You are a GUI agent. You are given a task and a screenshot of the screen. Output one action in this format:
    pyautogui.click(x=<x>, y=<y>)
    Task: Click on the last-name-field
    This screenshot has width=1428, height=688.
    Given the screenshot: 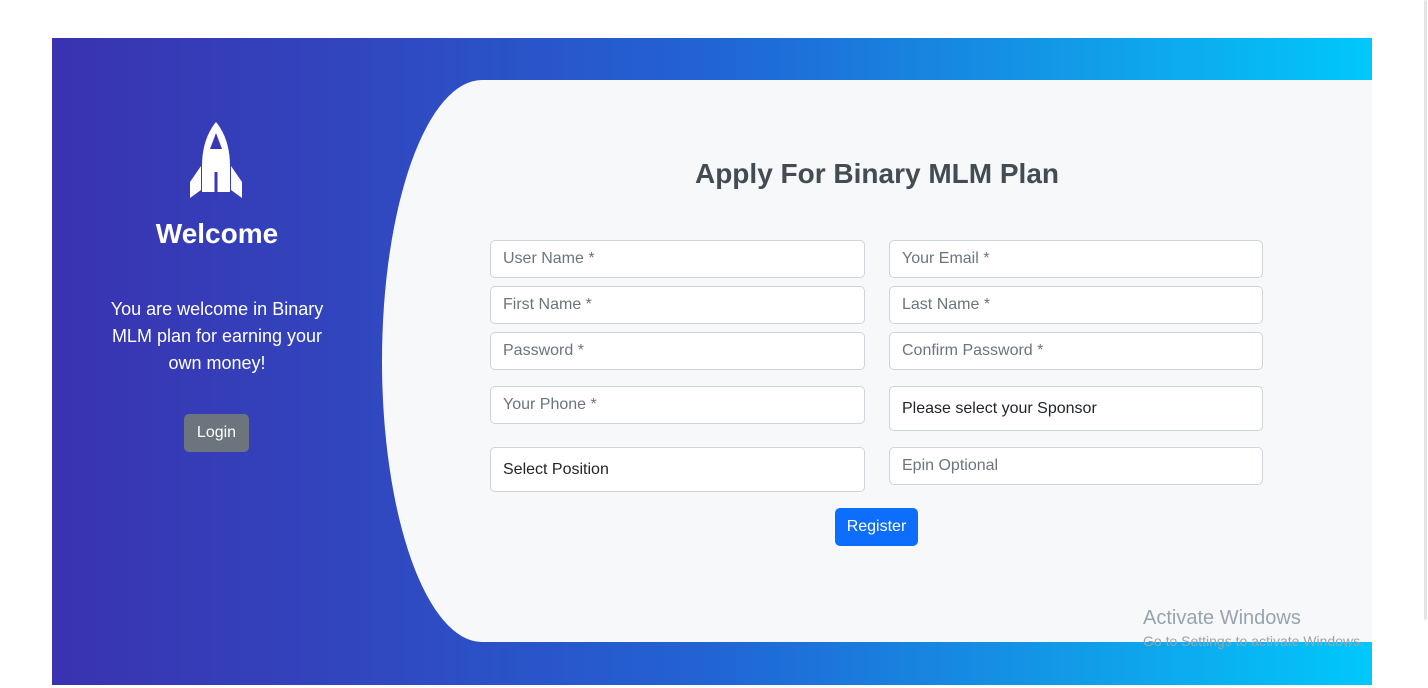 What is the action you would take?
    pyautogui.click(x=1076, y=305)
    